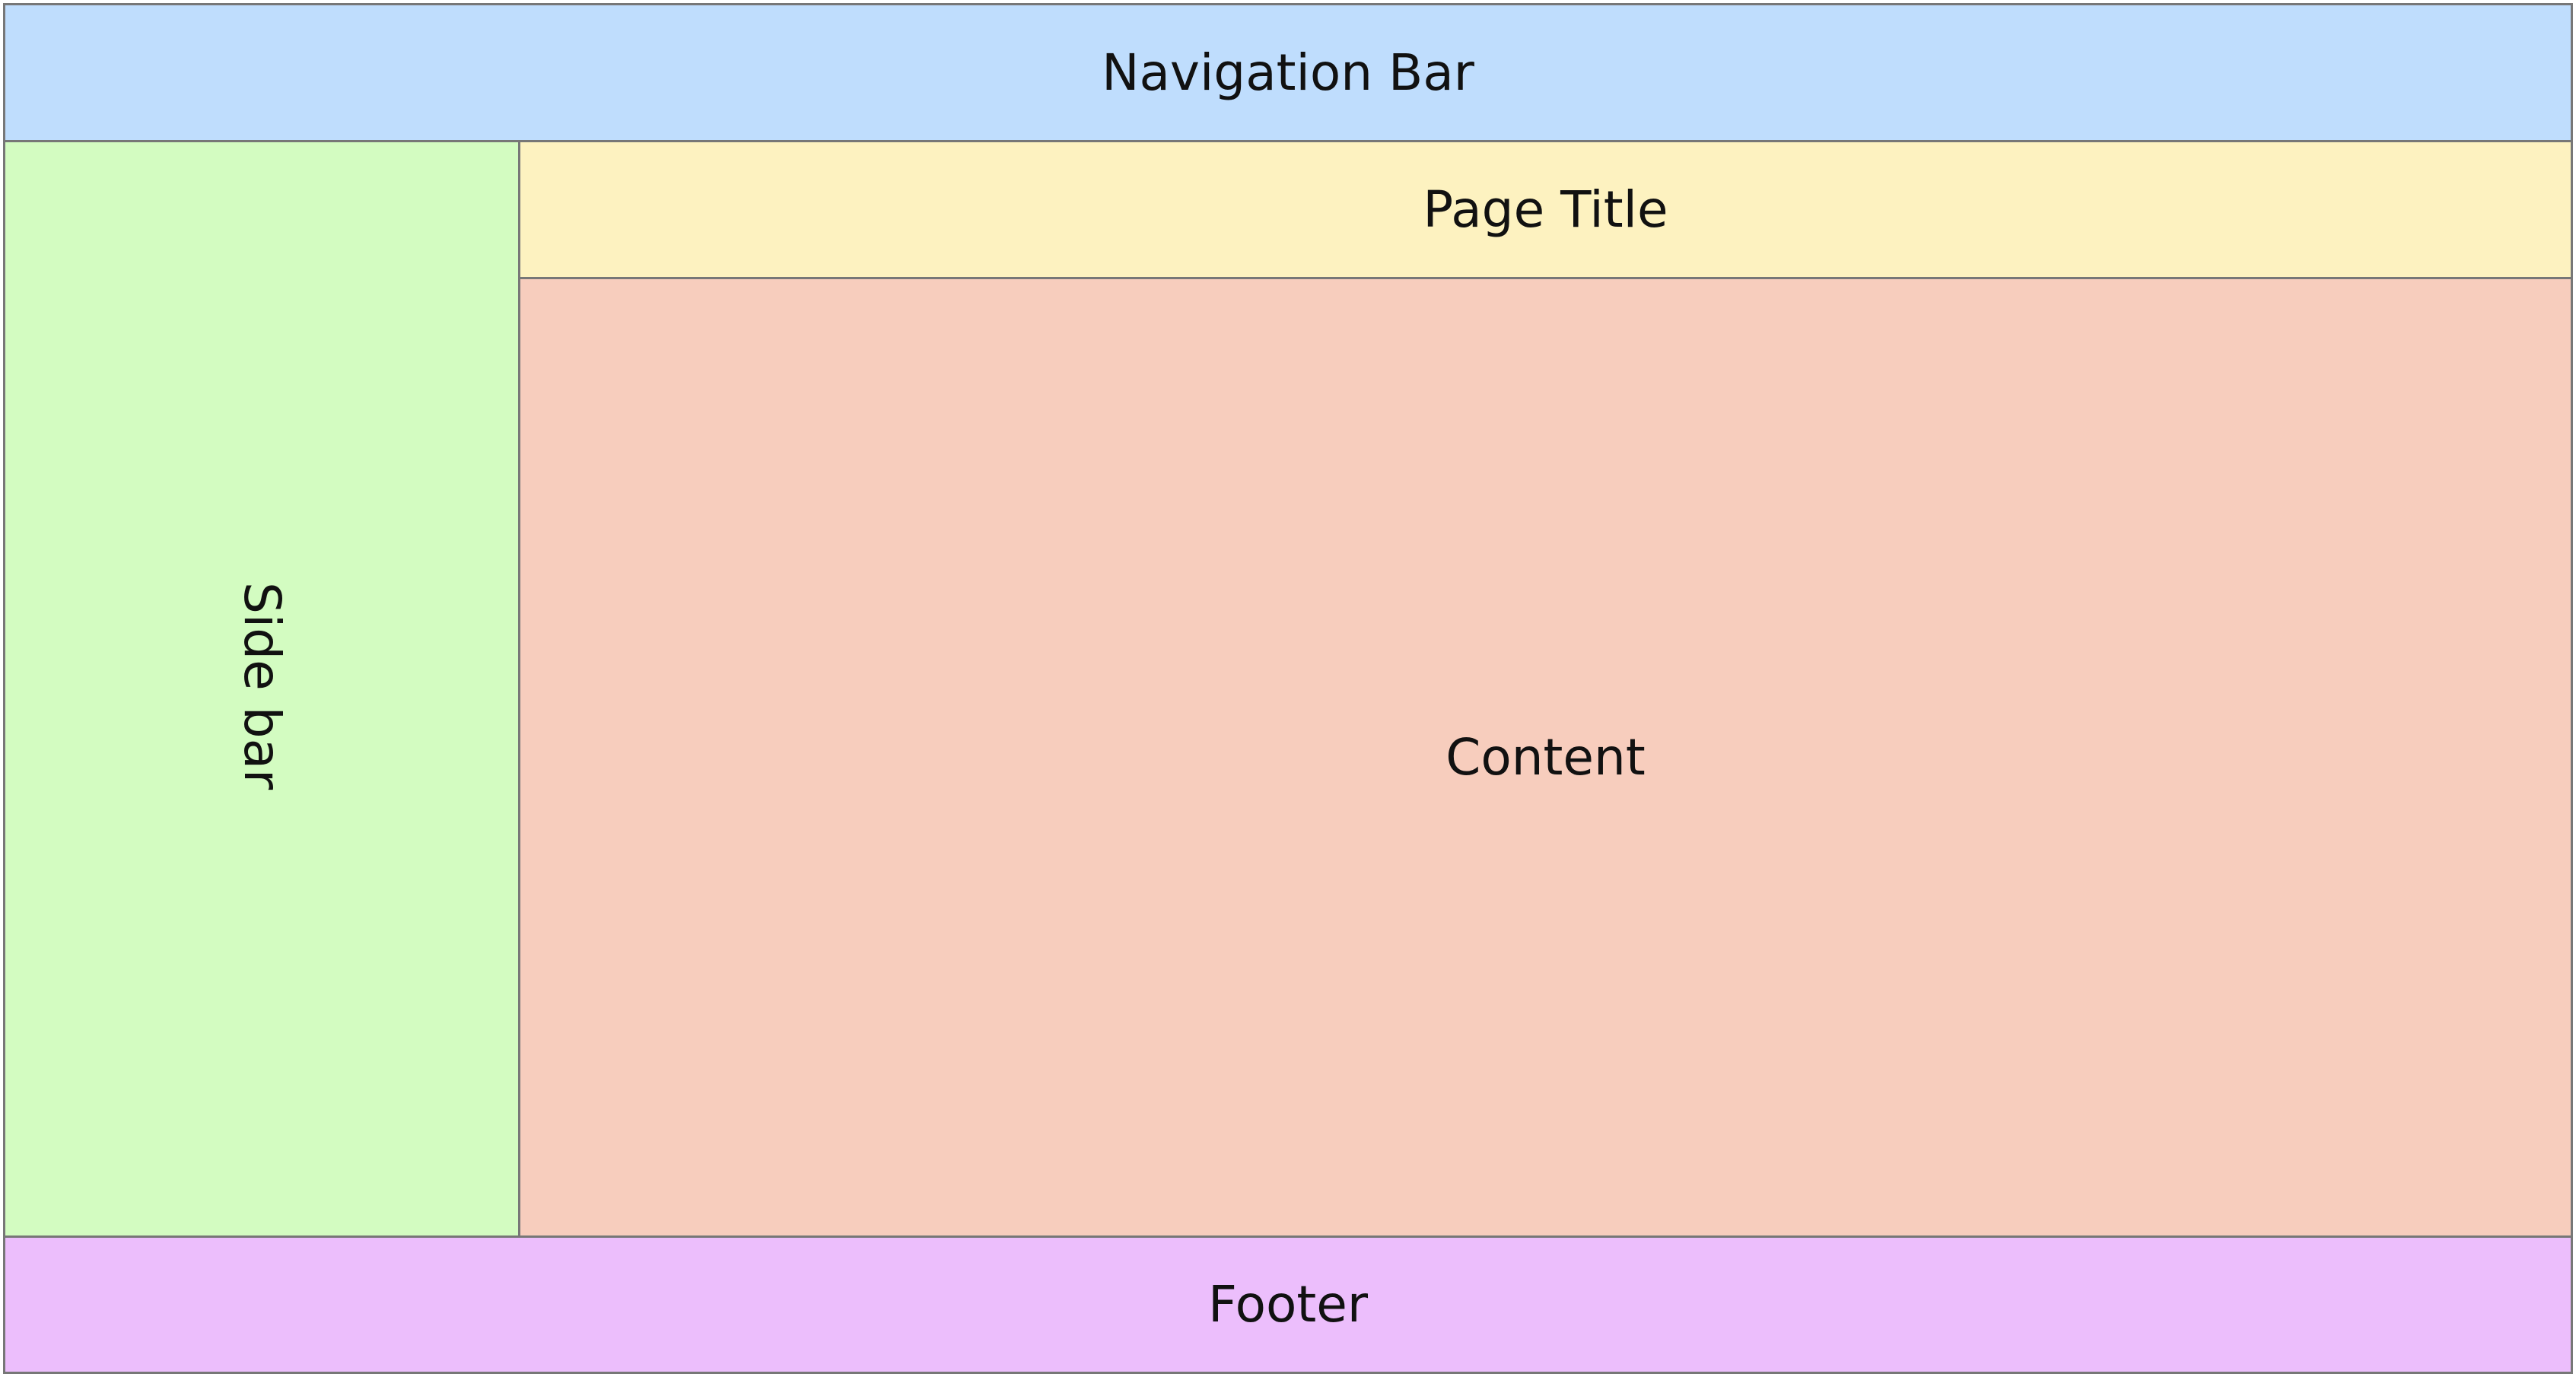 This screenshot has height=1377, width=2576. I want to click on page-title-region: Page Title, so click(1545, 209).